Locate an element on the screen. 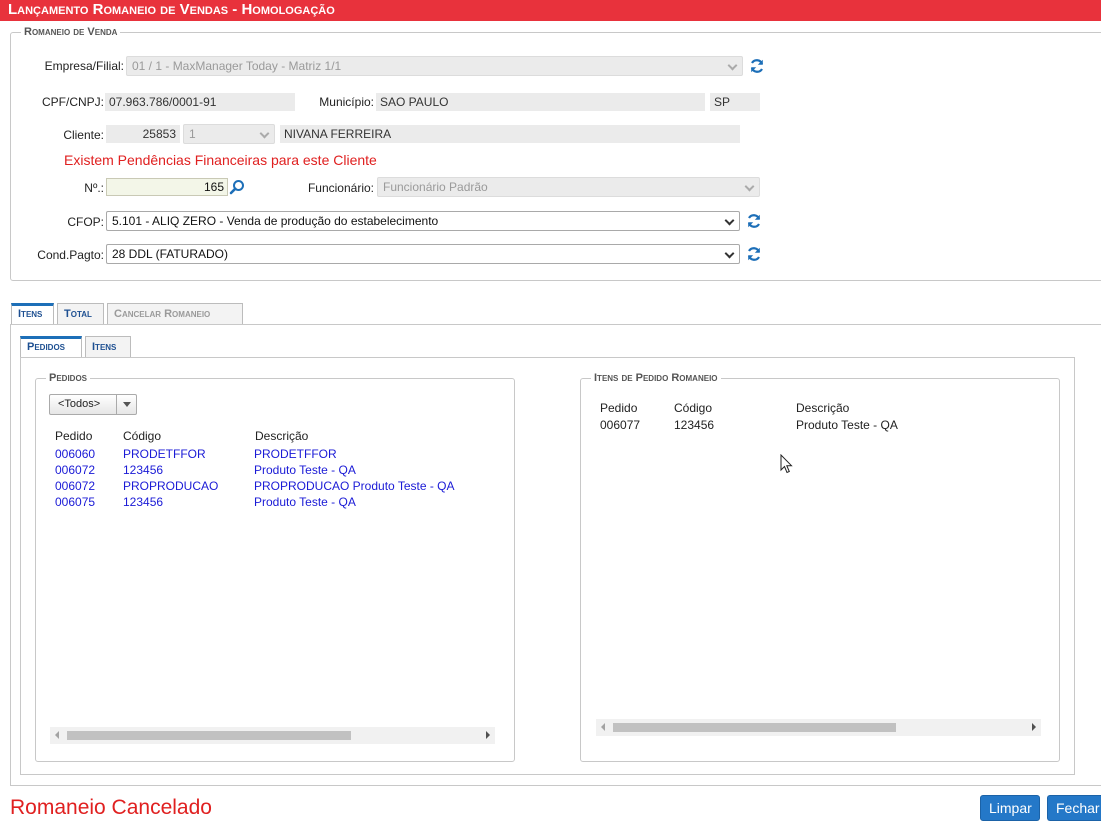 The width and height of the screenshot is (1101, 834). tab-cancelar-romaneio: Cancelar Romaneio is located at coordinates (175, 313).